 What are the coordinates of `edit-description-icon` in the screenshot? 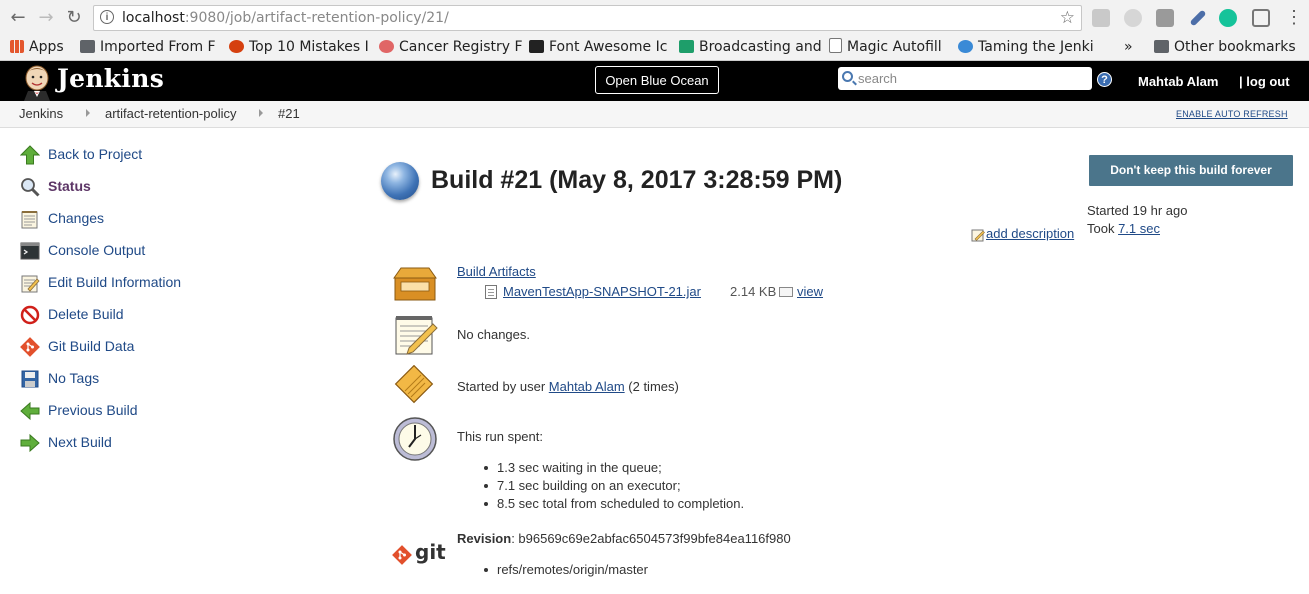 It's located at (978, 235).